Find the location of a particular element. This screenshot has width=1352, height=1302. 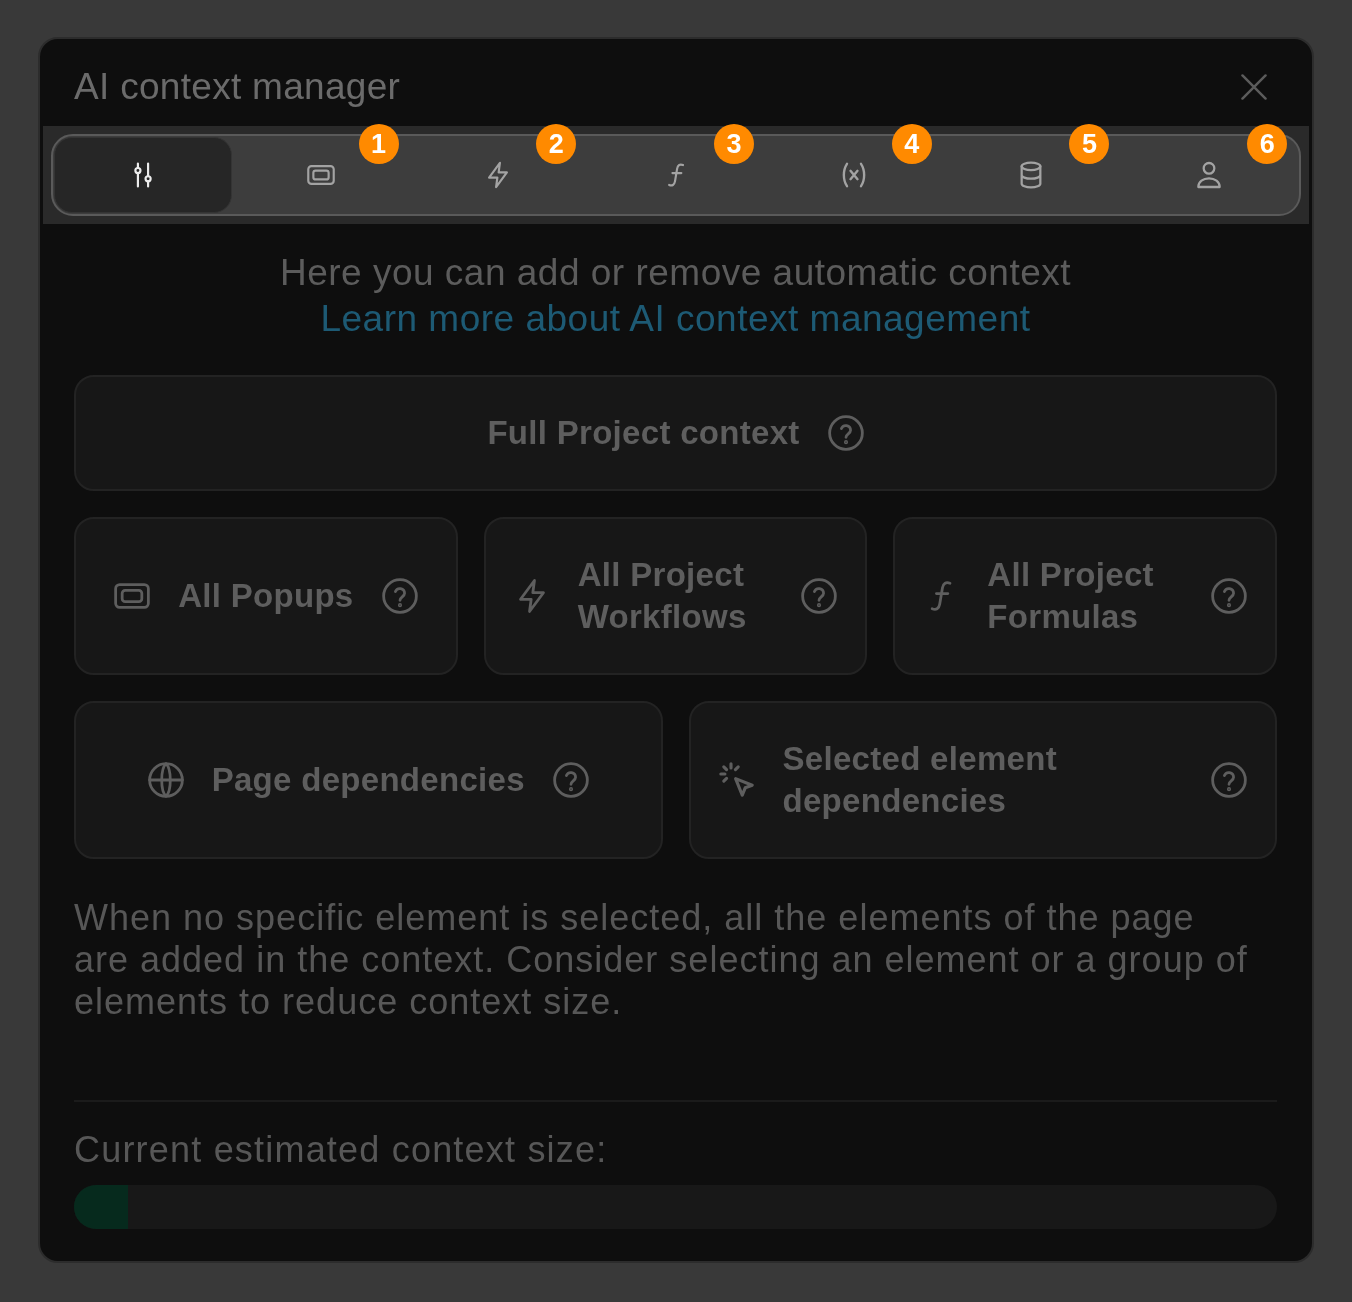

cursor-click-icon is located at coordinates (736, 780).